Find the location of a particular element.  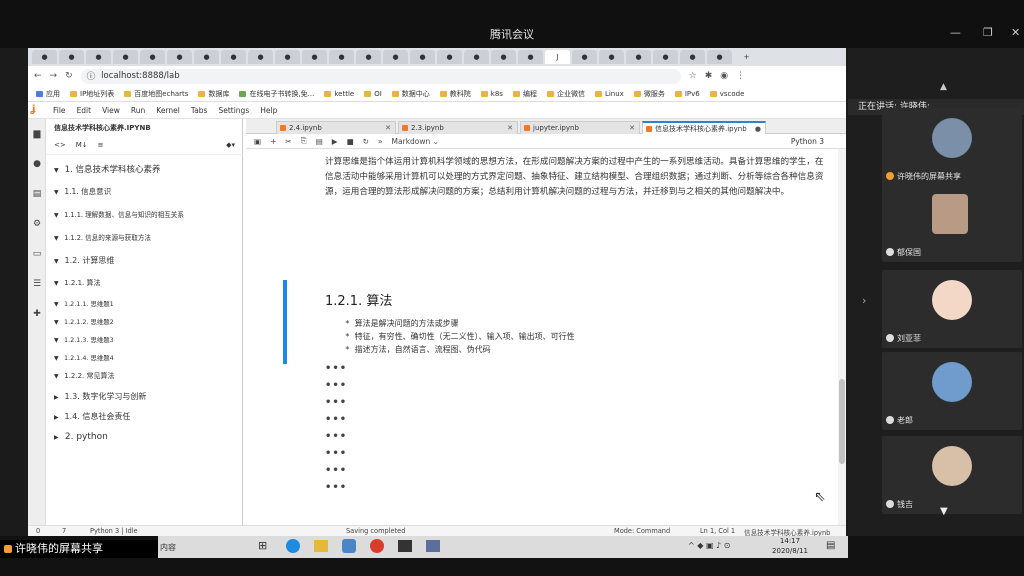

toc-item: ▶ 1.3. 数字化学习与创新 is located at coordinates (144, 396).